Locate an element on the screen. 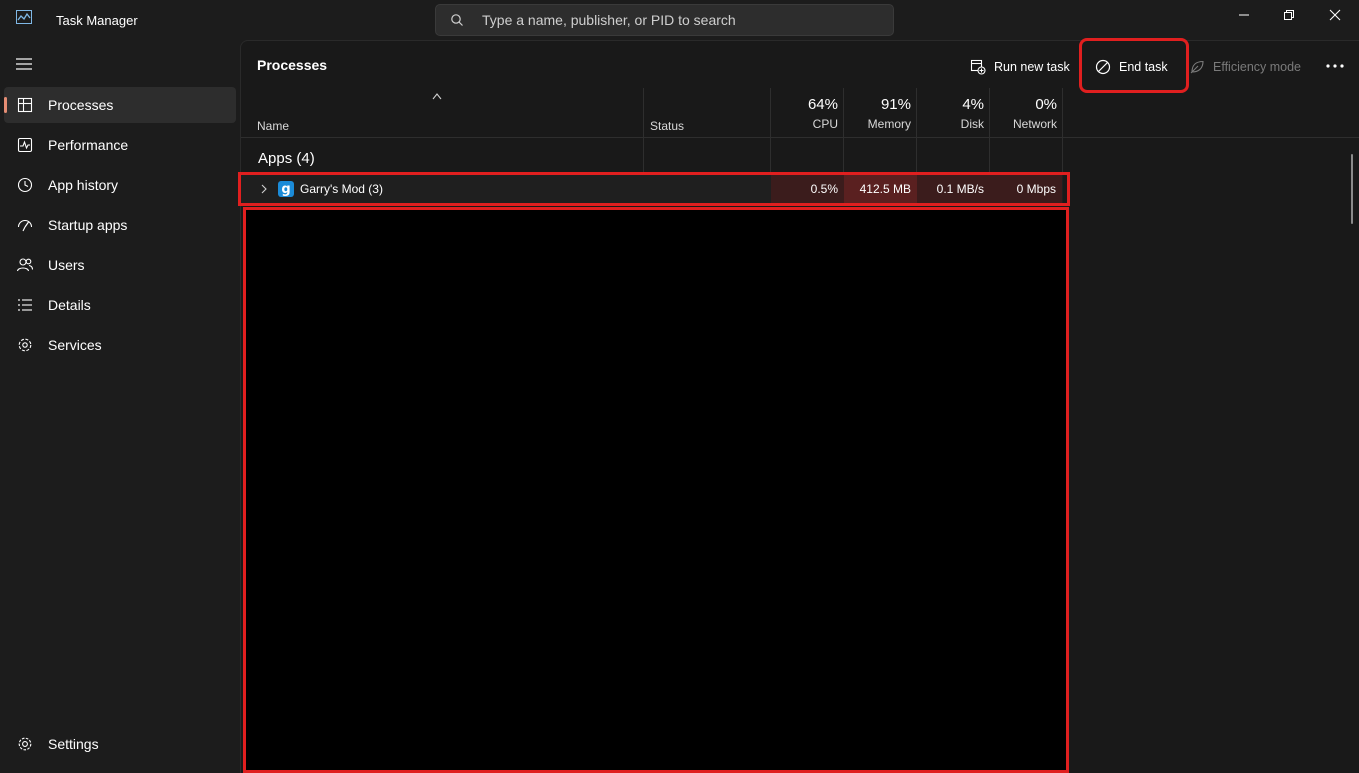 The width and height of the screenshot is (1359, 773). network-column-label: Network is located at coordinates (1034, 124).